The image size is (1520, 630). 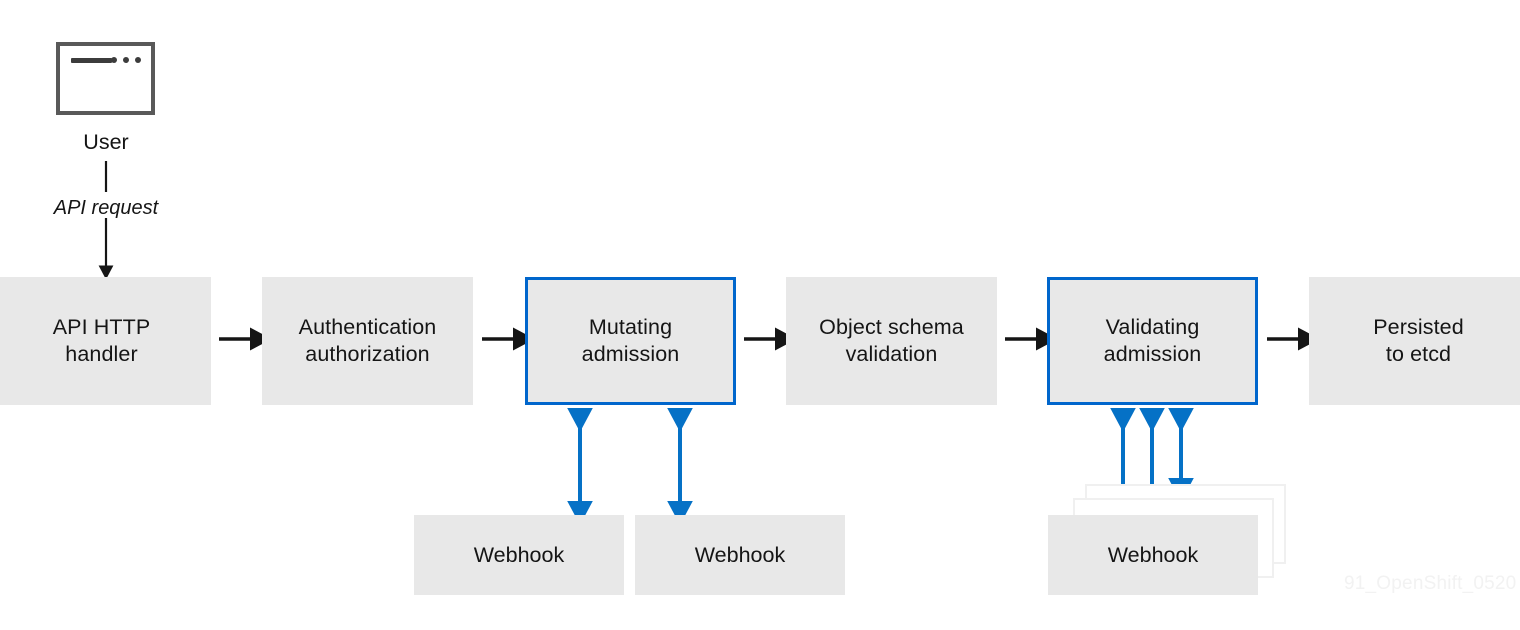 I want to click on pipeline-box-label-line1: Persisted, so click(x=1418, y=326).